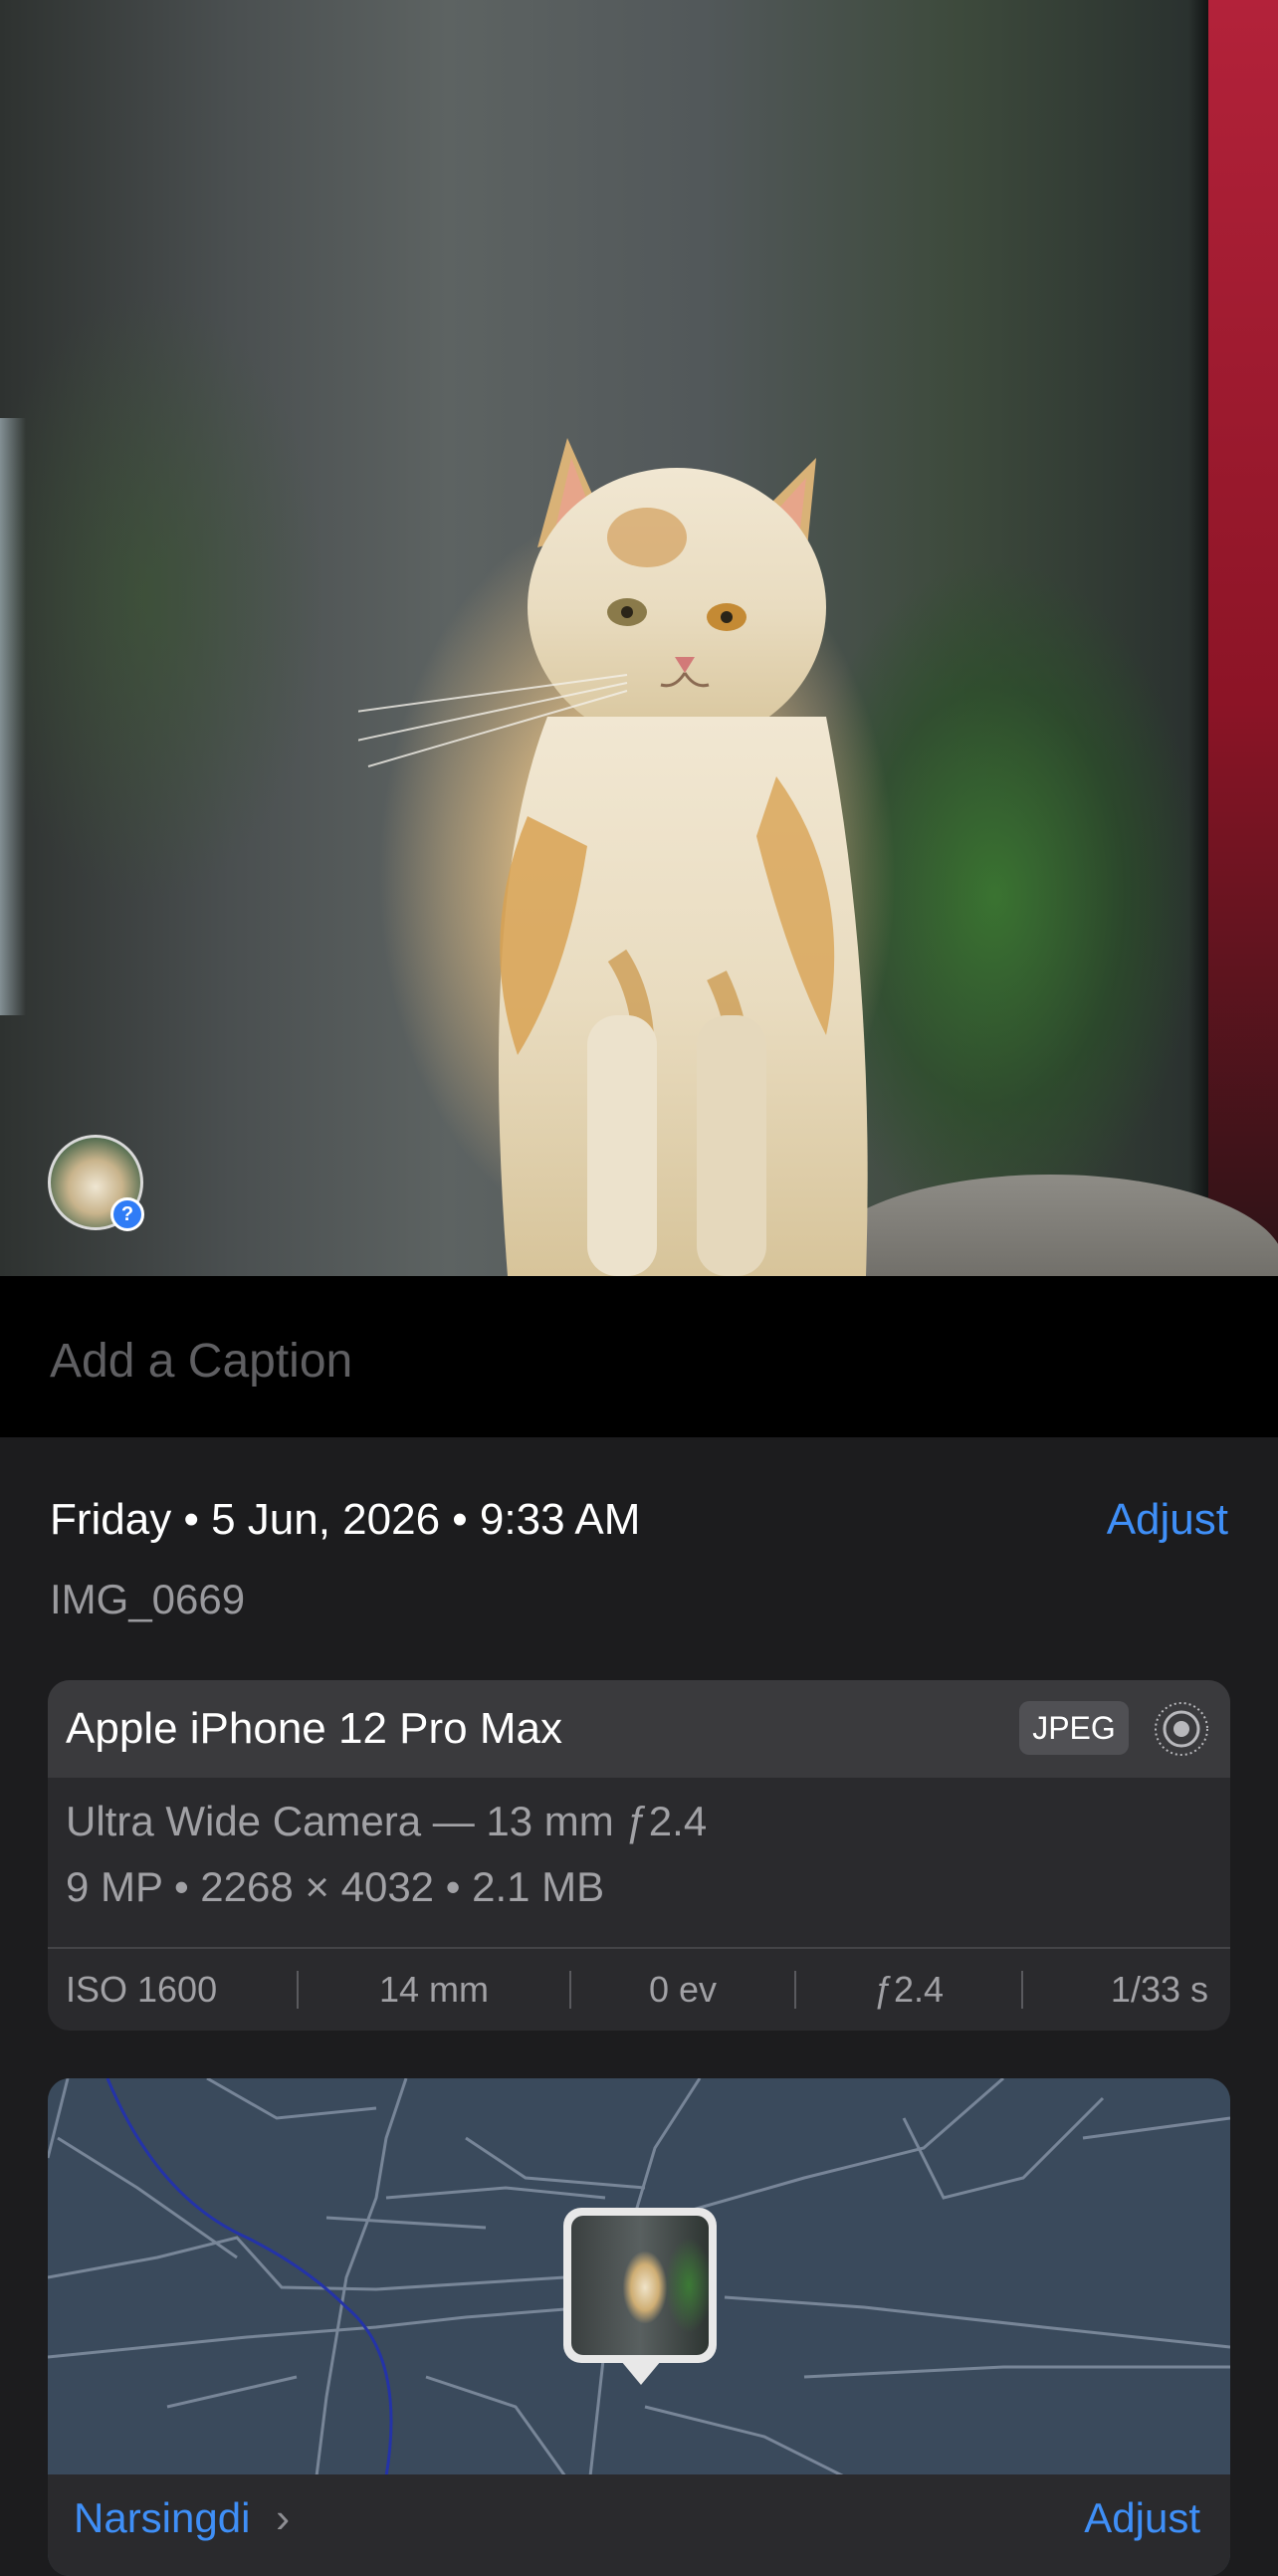 The width and height of the screenshot is (1278, 2576). I want to click on map-photo-pin, so click(640, 2296).